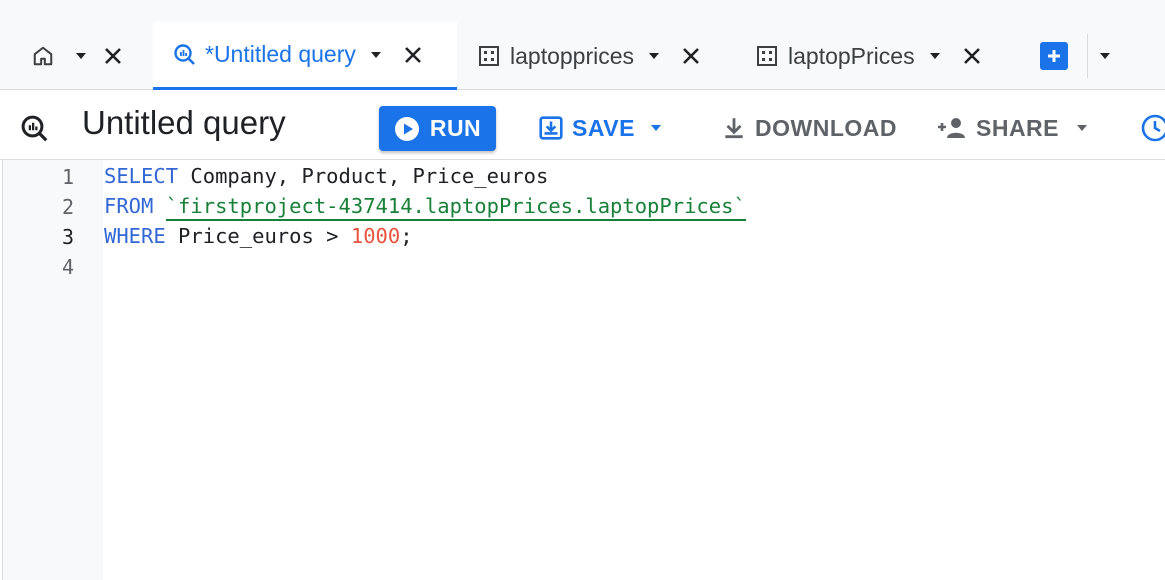 The image size is (1165, 580). What do you see at coordinates (951, 128) in the screenshot?
I see `add-person-icon` at bounding box center [951, 128].